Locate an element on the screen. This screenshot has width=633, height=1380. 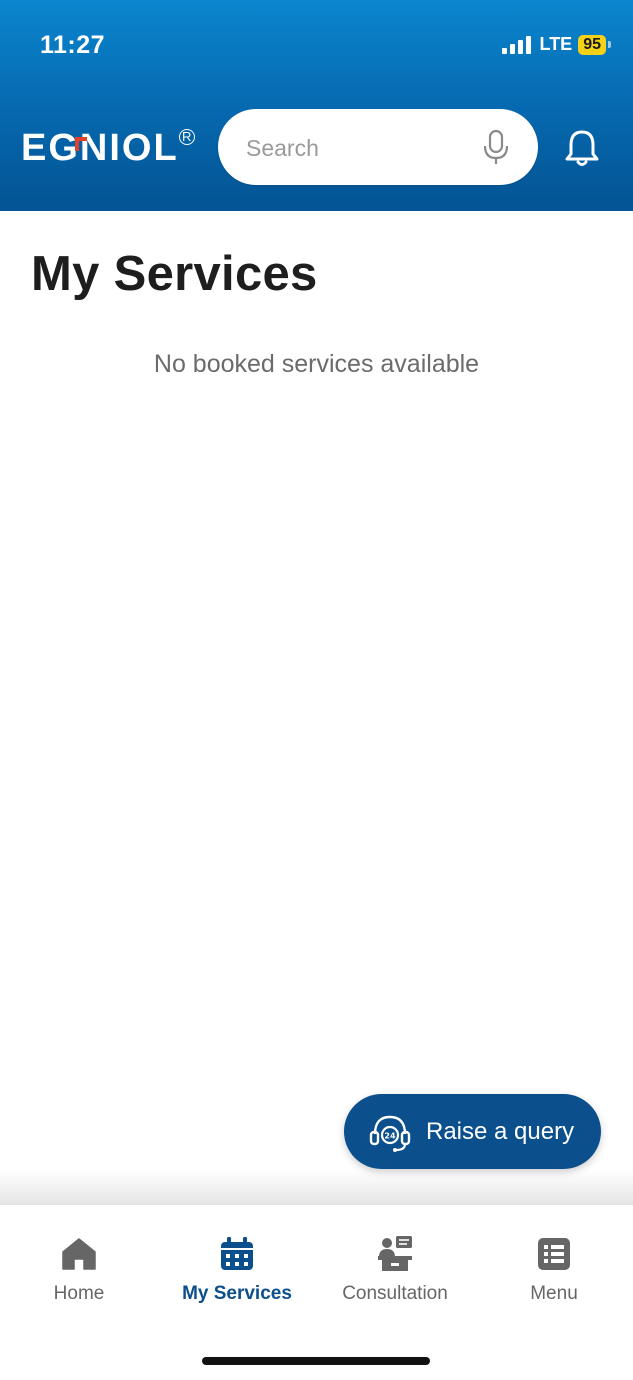
nav-item-consultation: Consultation is located at coordinates (395, 1270).